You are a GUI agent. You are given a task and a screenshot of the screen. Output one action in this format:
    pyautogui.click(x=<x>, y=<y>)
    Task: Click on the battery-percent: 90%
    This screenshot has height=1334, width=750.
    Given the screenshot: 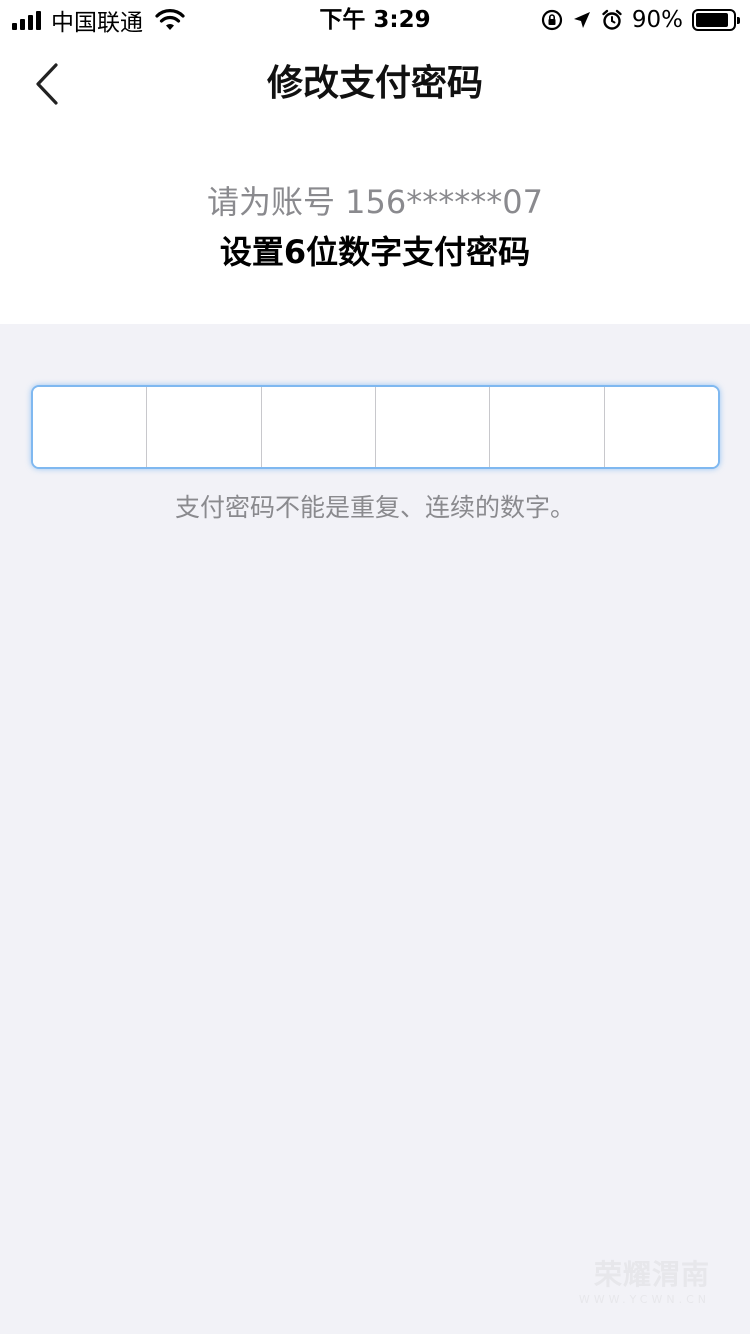 What is the action you would take?
    pyautogui.click(x=657, y=20)
    